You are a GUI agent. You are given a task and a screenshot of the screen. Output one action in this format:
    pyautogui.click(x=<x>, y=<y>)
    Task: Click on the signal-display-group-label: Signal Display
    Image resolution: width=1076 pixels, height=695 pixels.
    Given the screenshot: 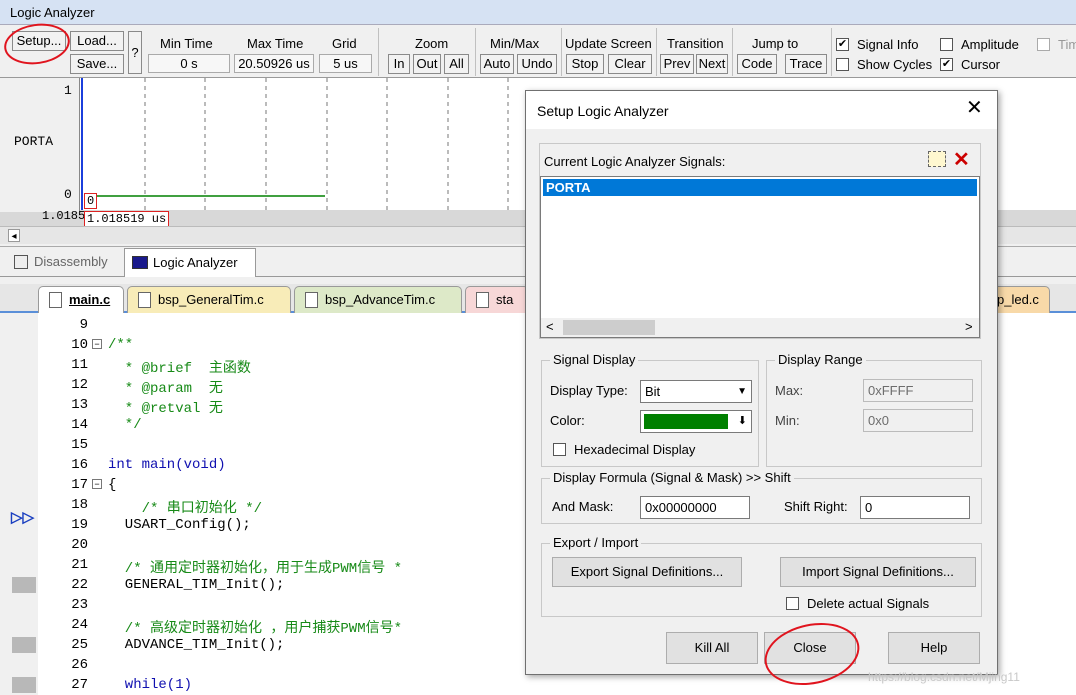 What is the action you would take?
    pyautogui.click(x=594, y=359)
    